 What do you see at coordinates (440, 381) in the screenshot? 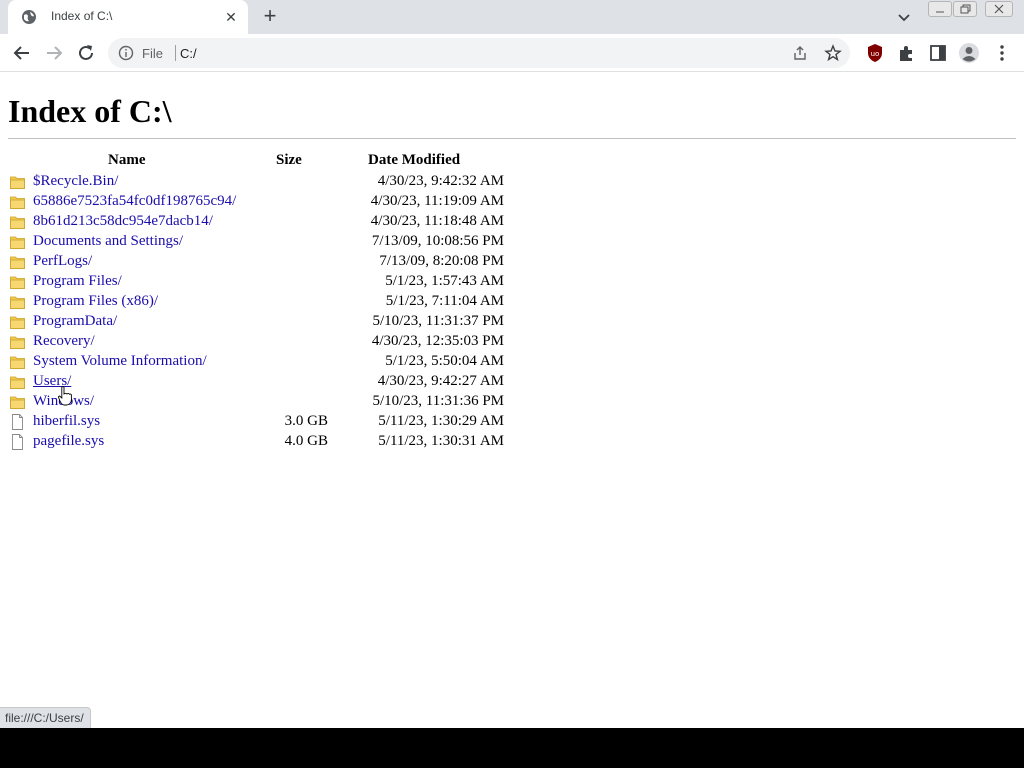
I see `date-modified: 4/30/23, 9:42:27 AM` at bounding box center [440, 381].